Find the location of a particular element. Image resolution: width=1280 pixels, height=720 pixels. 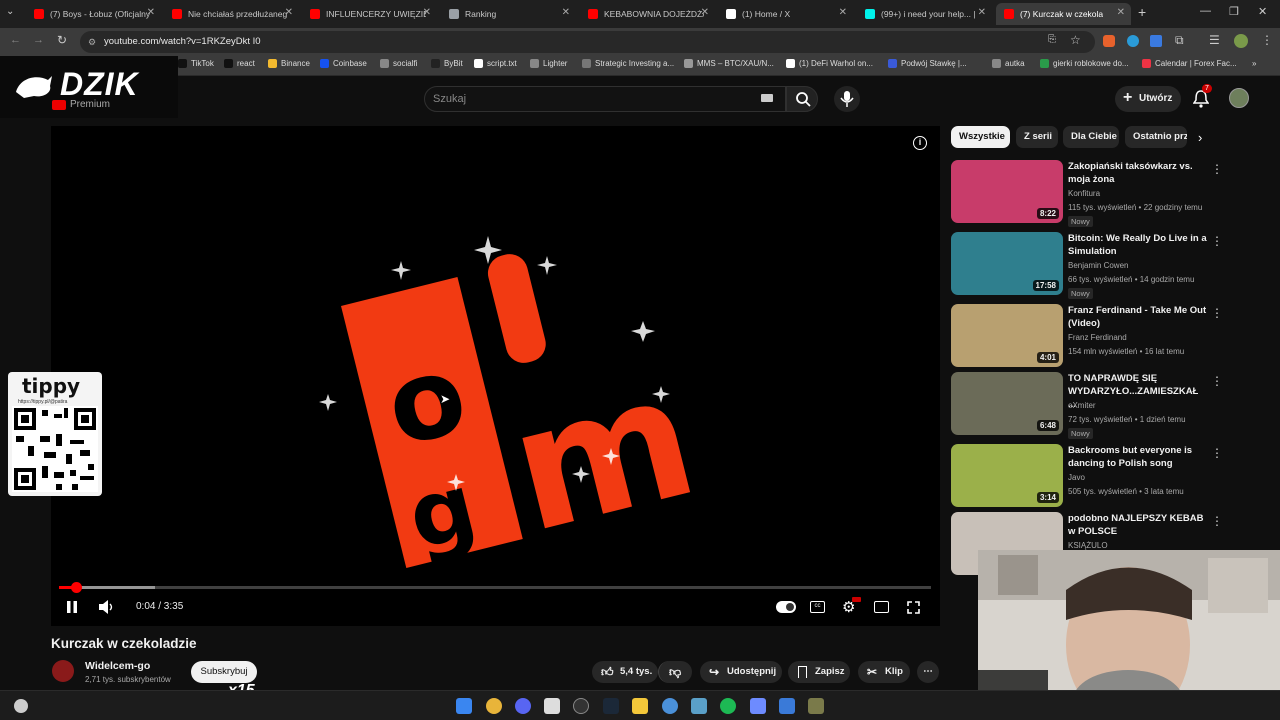

related-channel-name: KSIĄŻULO is located at coordinates (1088, 545).